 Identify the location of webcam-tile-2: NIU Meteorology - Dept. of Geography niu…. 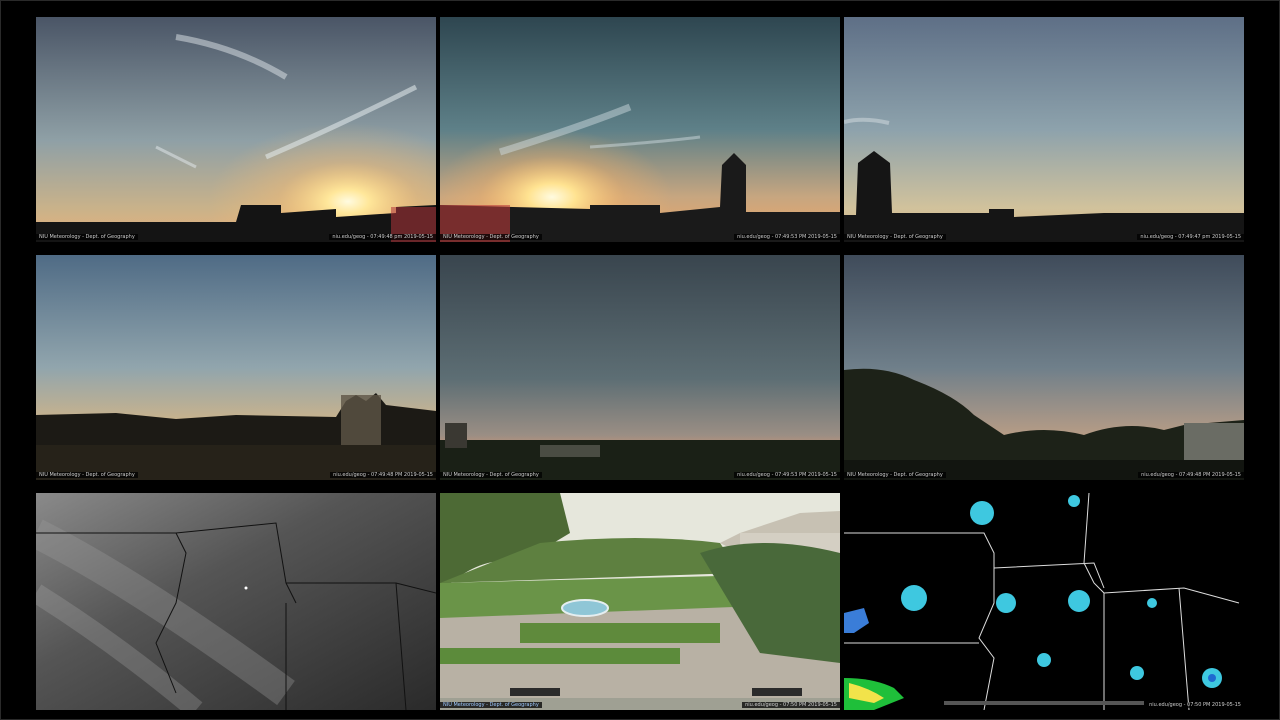
(640, 129).